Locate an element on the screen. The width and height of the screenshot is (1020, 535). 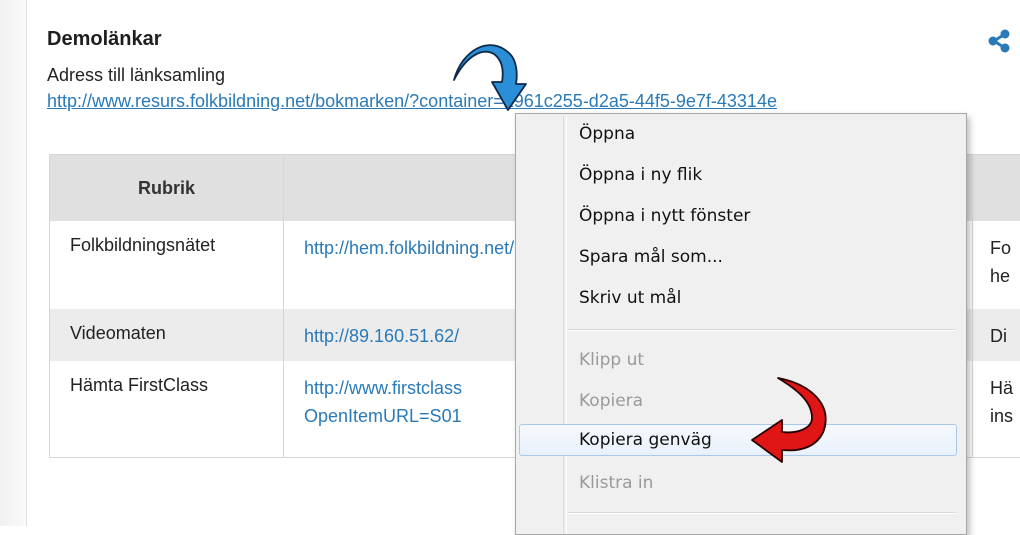
row-description: Fo he is located at coordinates (996, 265).